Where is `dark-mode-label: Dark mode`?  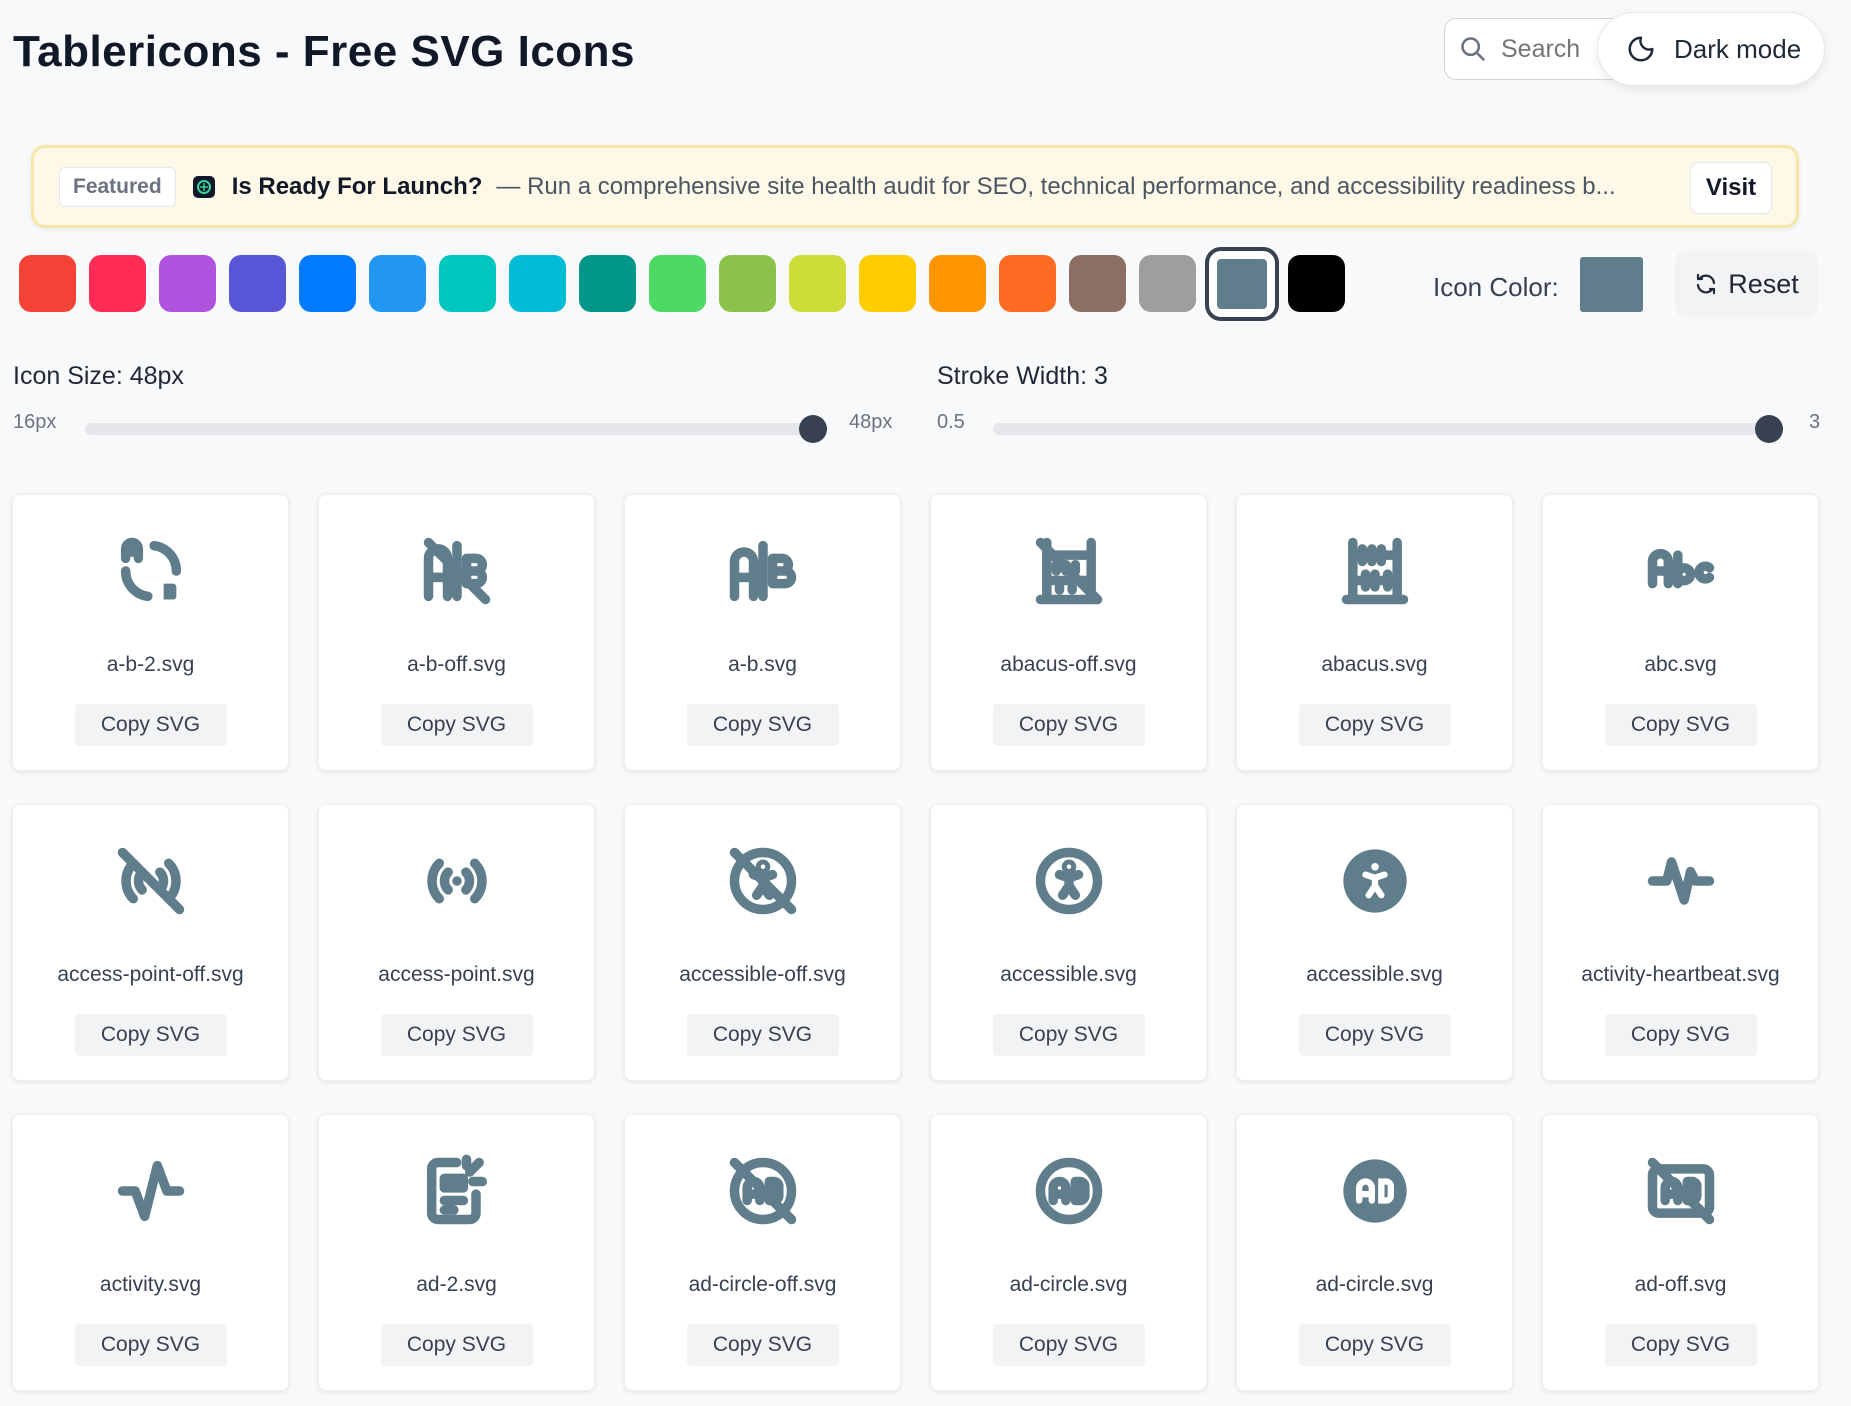 dark-mode-label: Dark mode is located at coordinates (1738, 48).